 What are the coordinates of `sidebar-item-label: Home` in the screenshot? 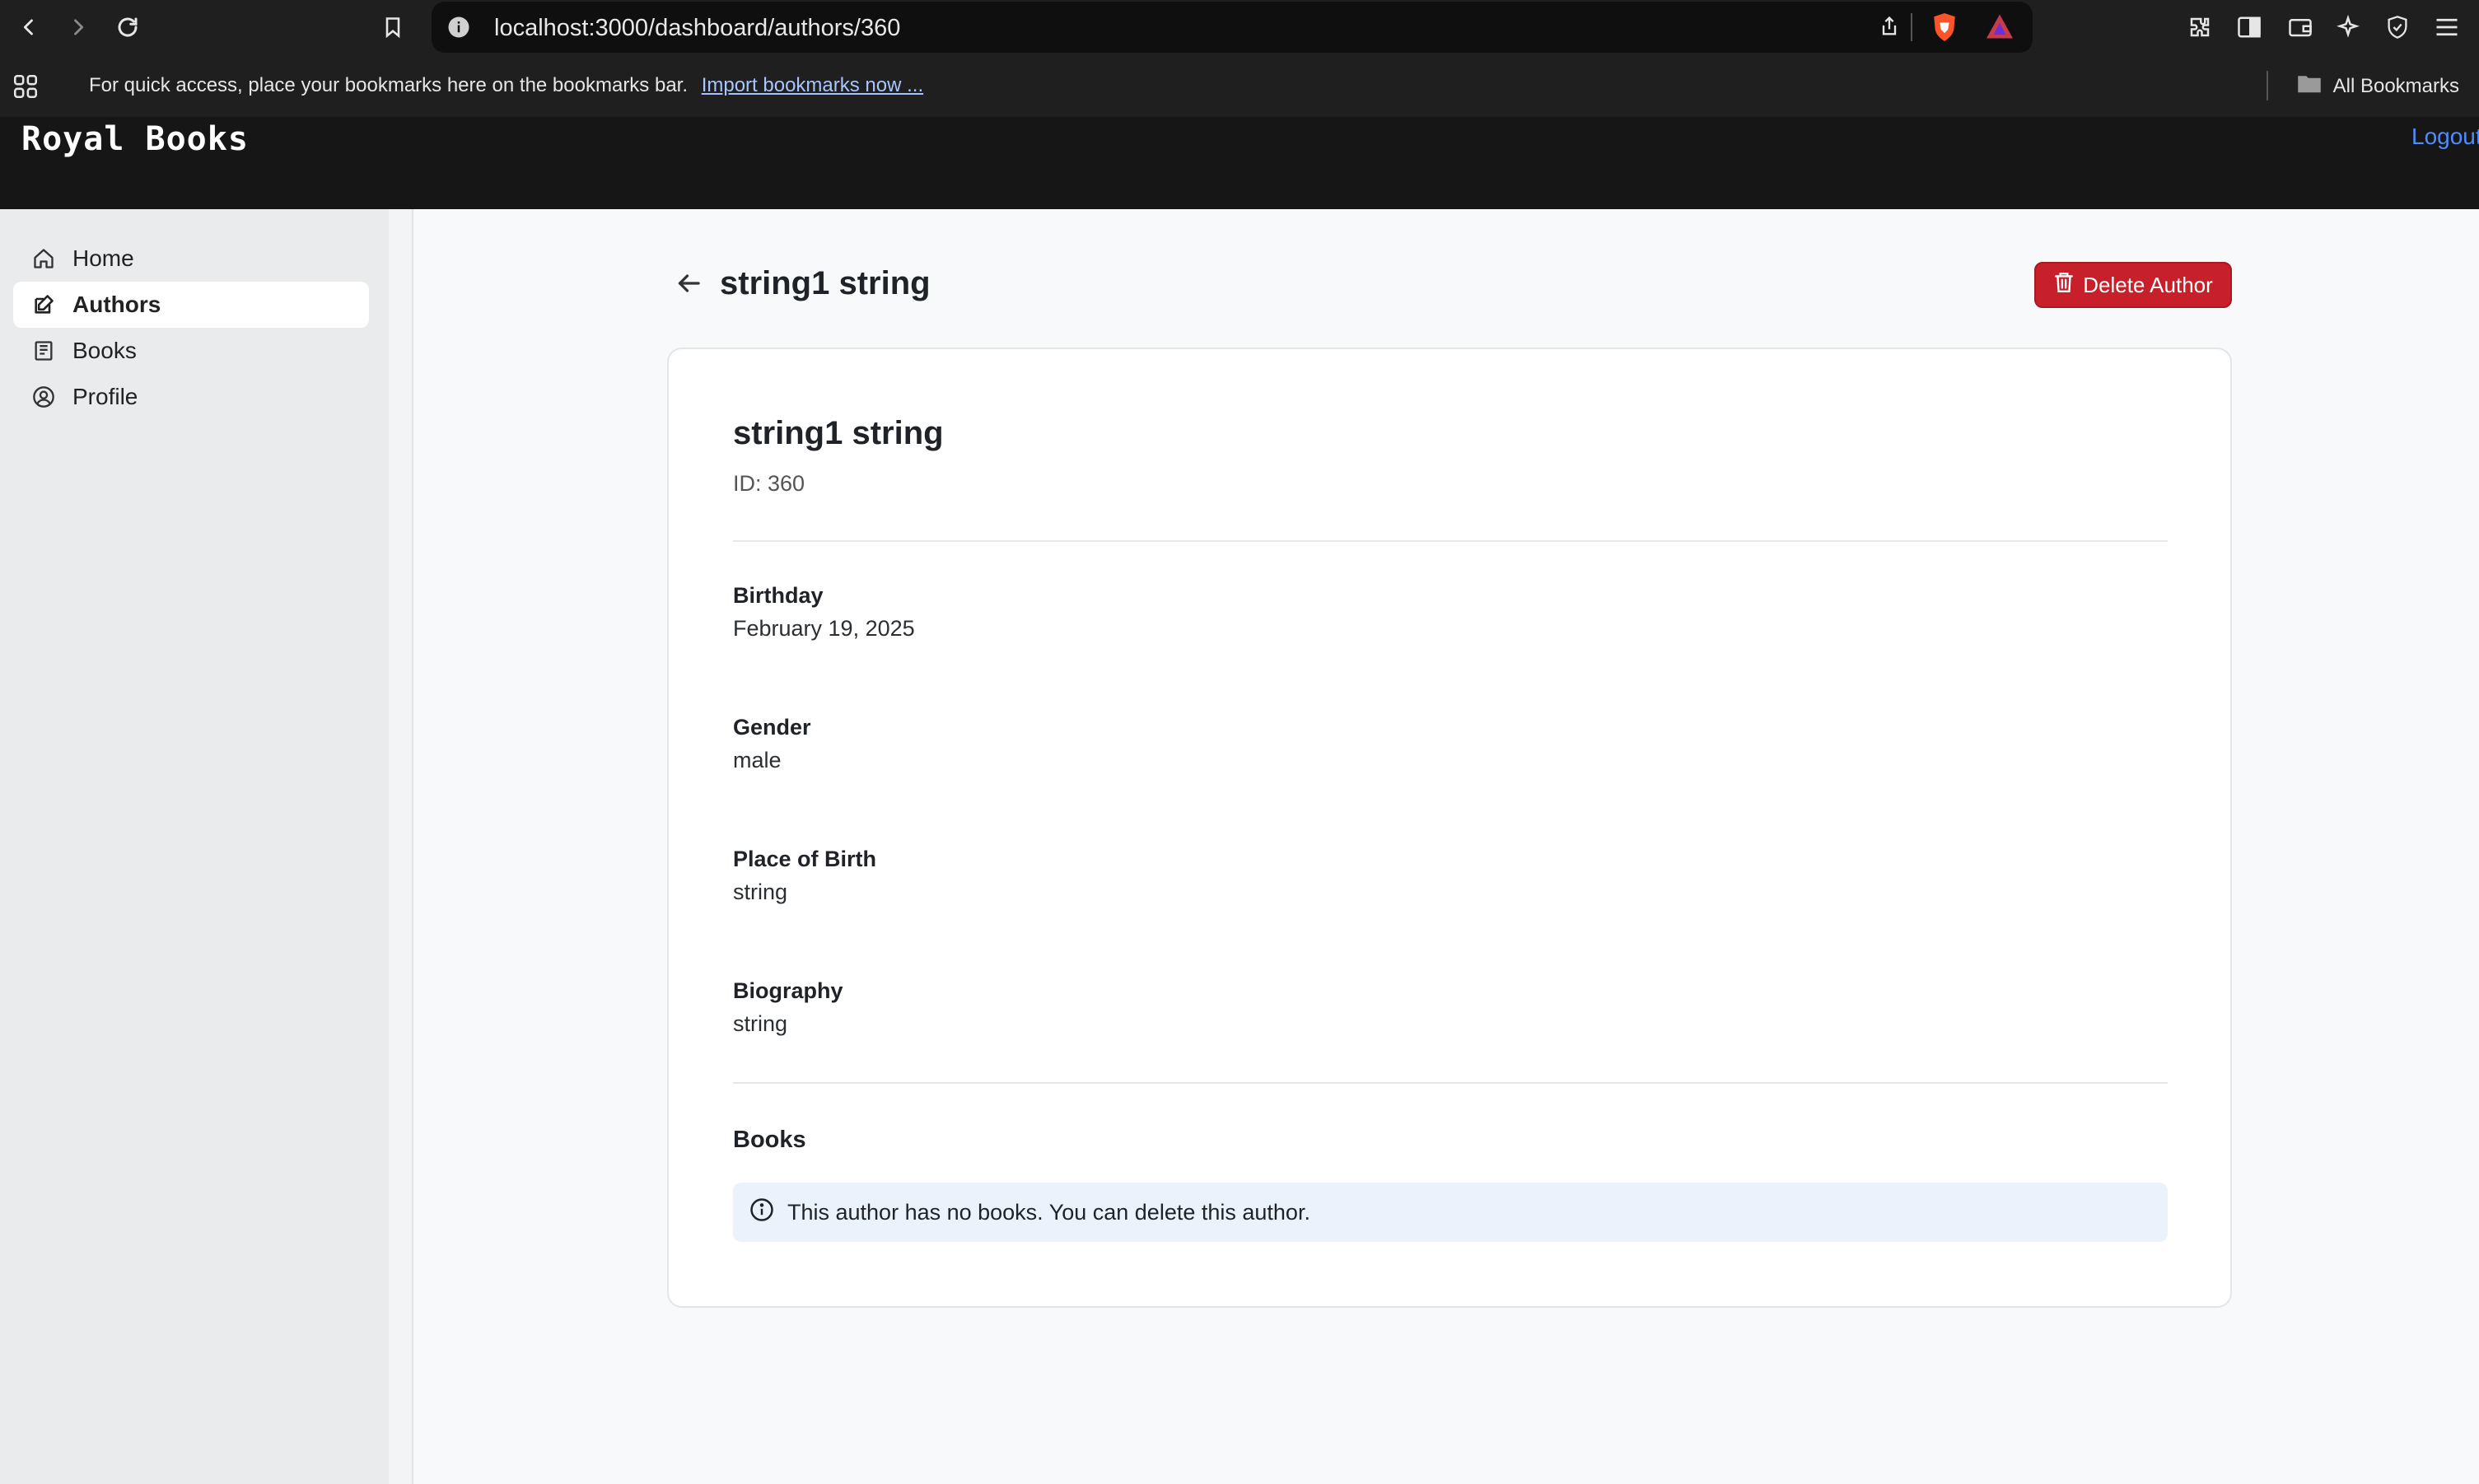 It's located at (103, 258).